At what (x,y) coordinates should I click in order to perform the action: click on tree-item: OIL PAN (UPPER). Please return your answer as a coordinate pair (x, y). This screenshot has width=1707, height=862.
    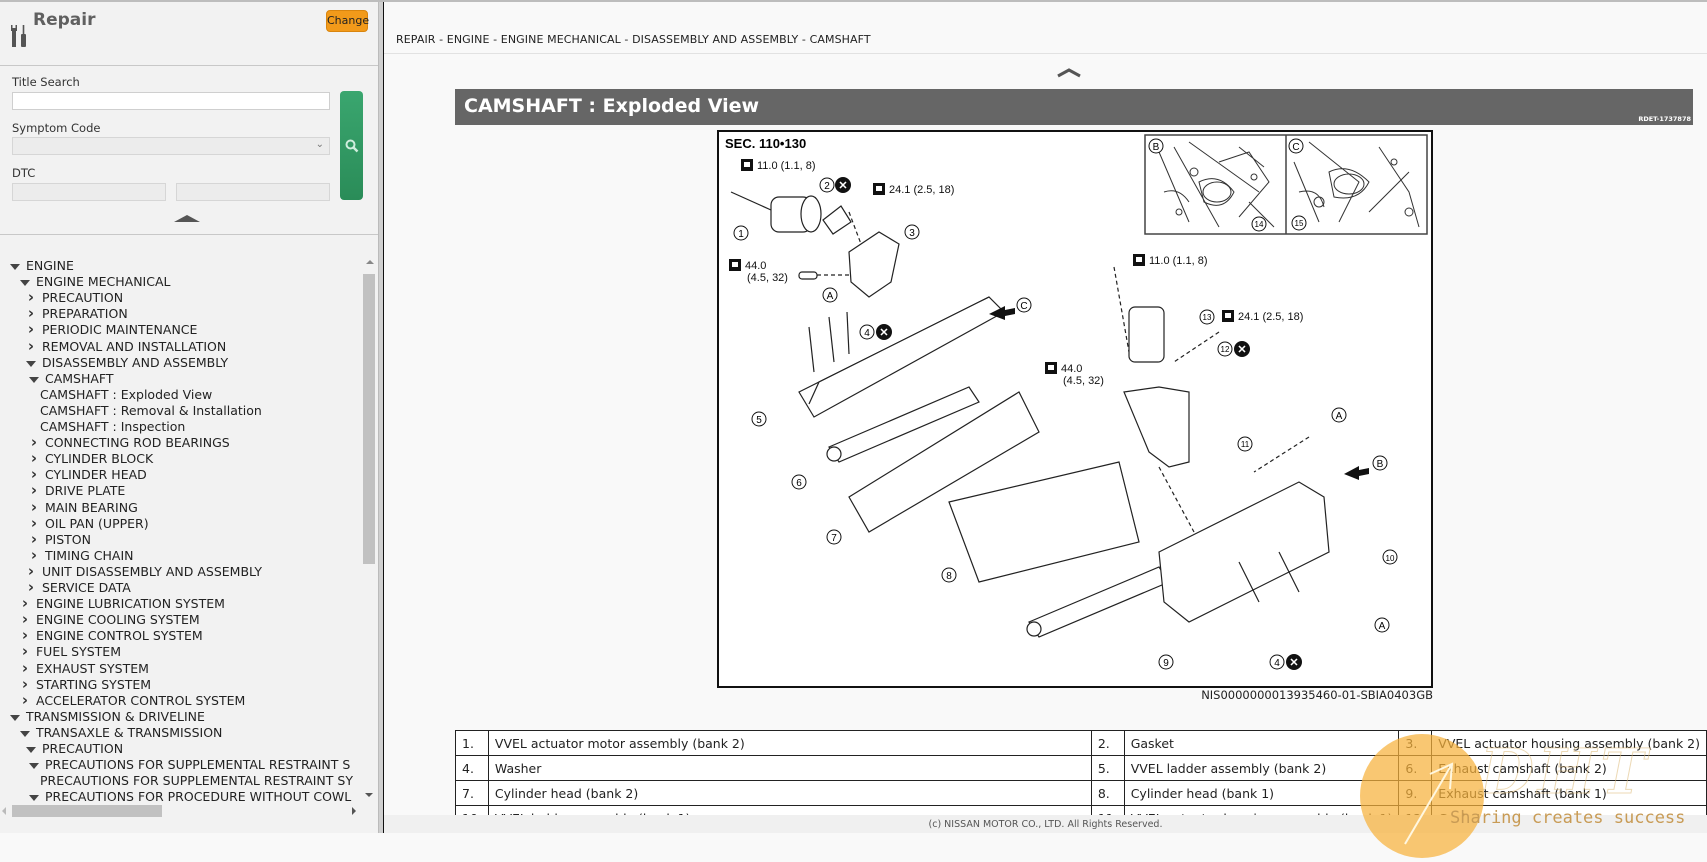
    Looking at the image, I should click on (88, 524).